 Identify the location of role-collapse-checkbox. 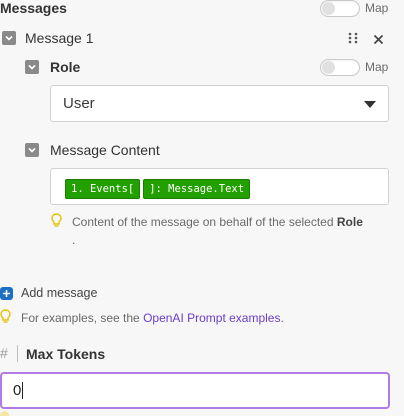
(32, 67).